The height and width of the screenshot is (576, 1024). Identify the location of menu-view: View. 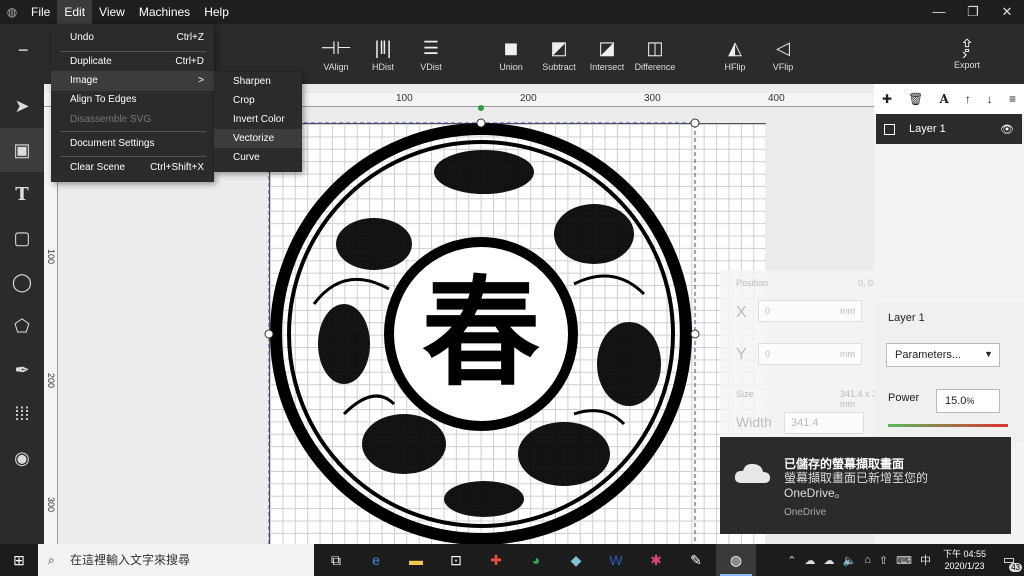
(112, 12).